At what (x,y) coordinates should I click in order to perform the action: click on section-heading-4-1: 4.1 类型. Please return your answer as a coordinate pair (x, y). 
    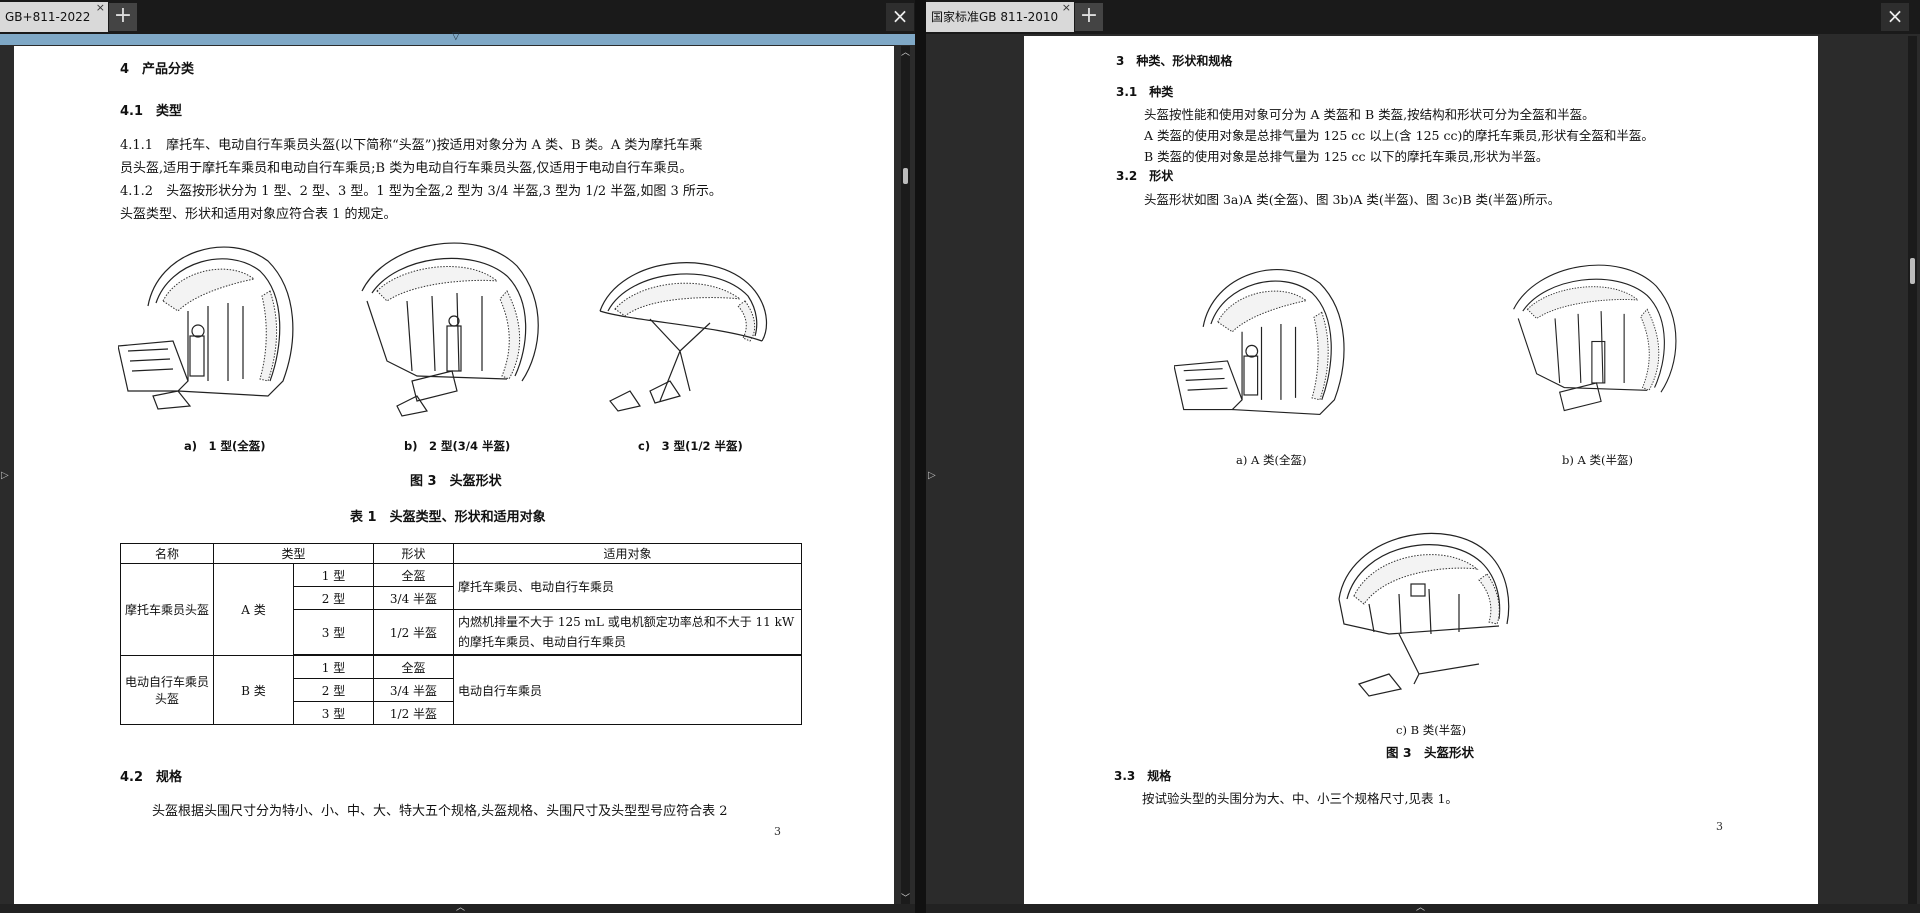
    Looking at the image, I should click on (151, 111).